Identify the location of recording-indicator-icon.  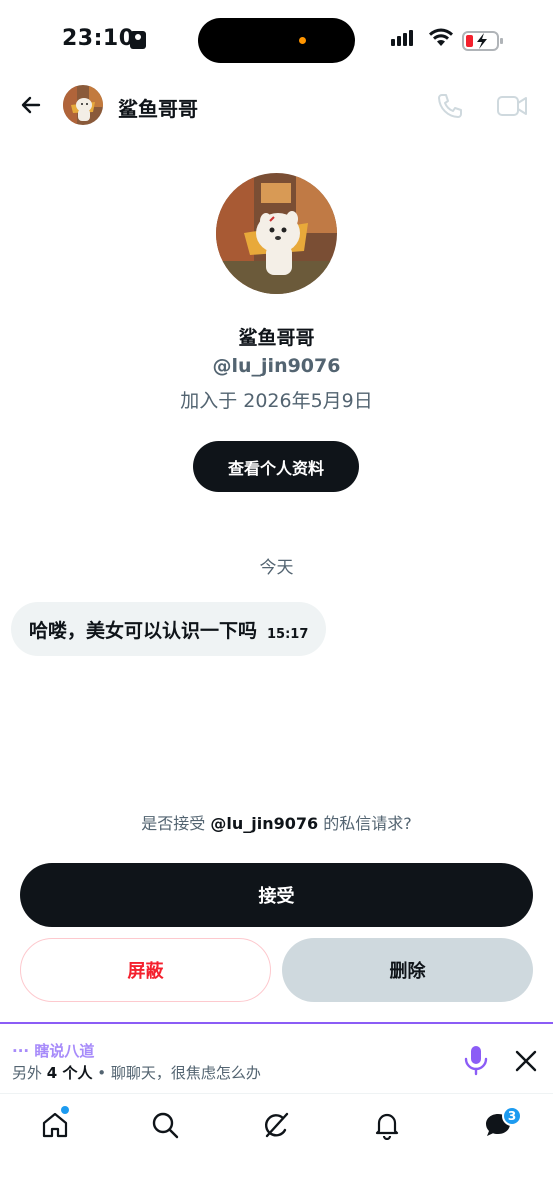
(302, 40).